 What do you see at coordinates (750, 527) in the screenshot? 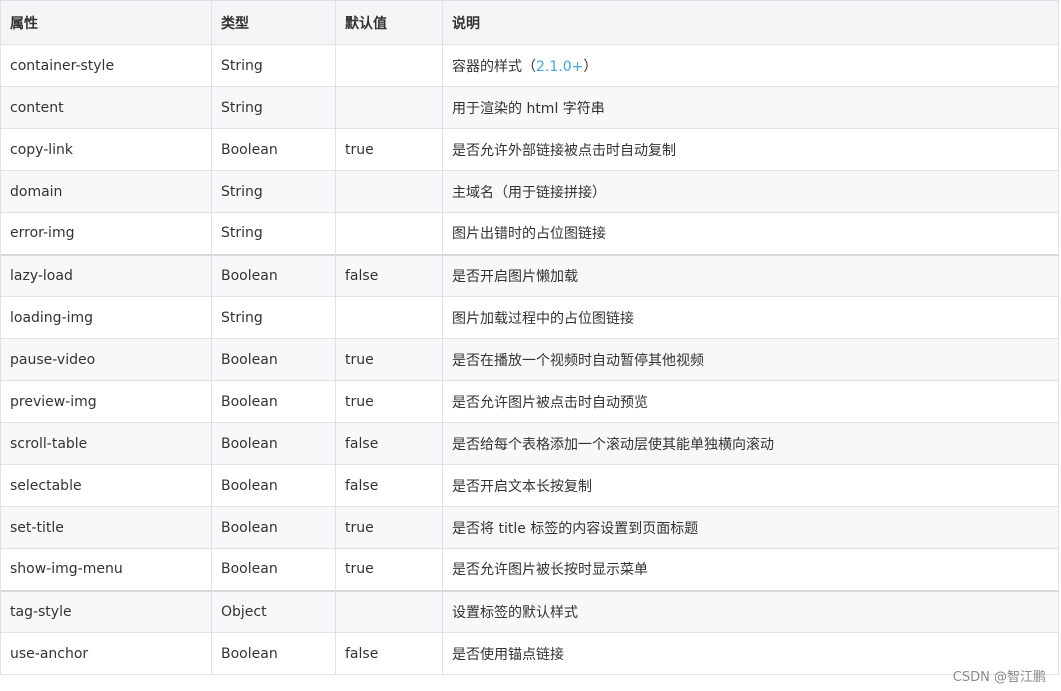
I see `cell-desc: 是否将 title 标签的内容设置到页面标题` at bounding box center [750, 527].